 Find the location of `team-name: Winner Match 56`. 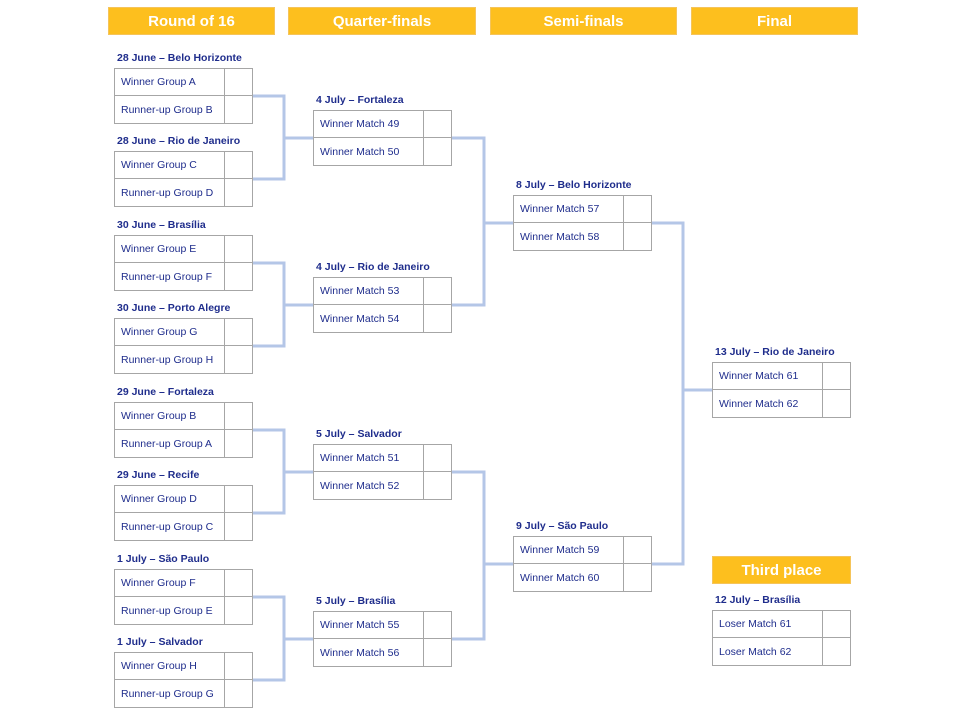

team-name: Winner Match 56 is located at coordinates (369, 652).